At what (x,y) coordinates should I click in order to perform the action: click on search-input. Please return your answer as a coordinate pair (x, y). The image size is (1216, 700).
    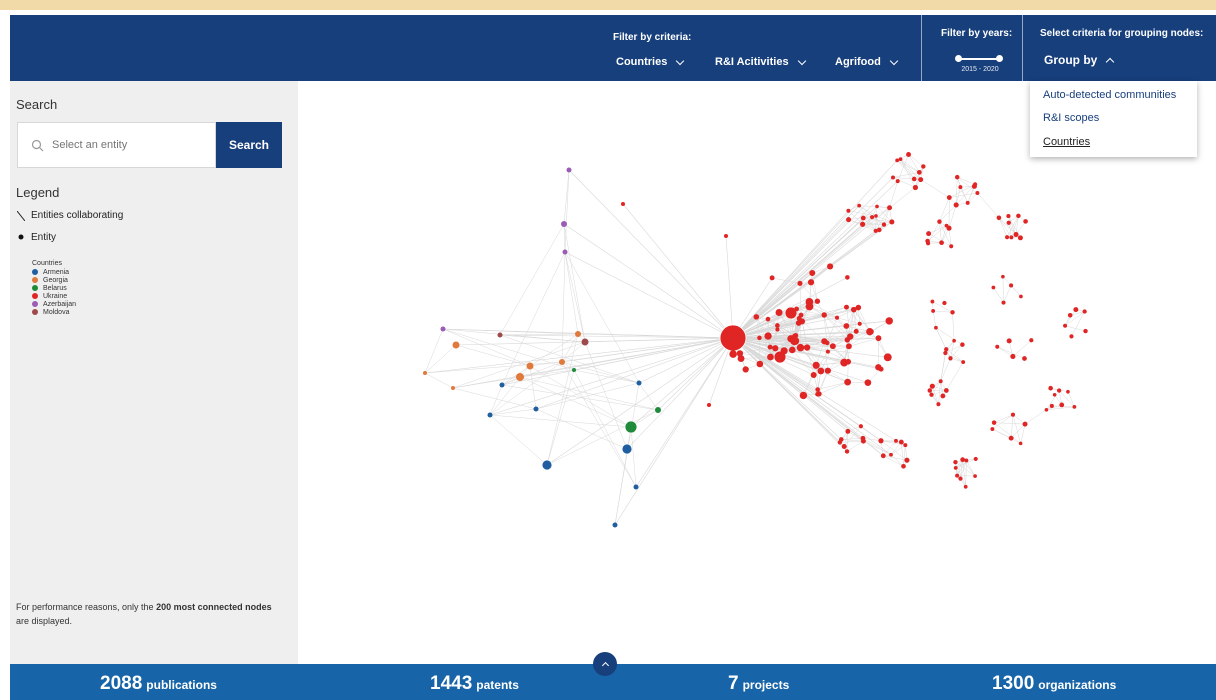
    Looking at the image, I should click on (127, 145).